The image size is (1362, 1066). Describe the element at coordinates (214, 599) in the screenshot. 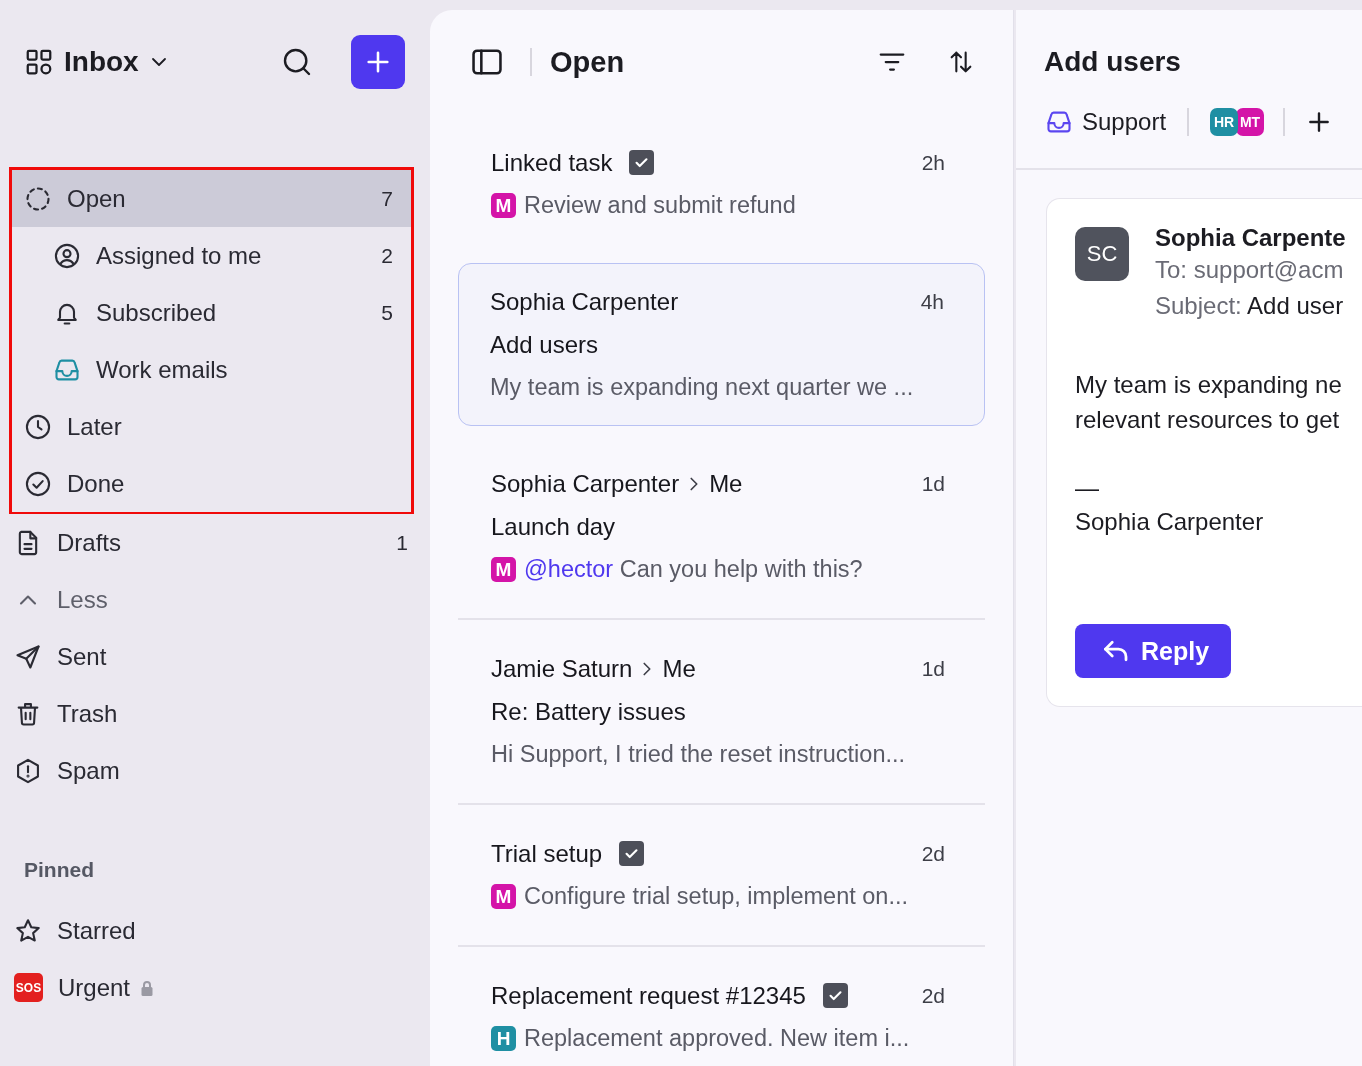

I see `collapse-toggle: Less` at that location.